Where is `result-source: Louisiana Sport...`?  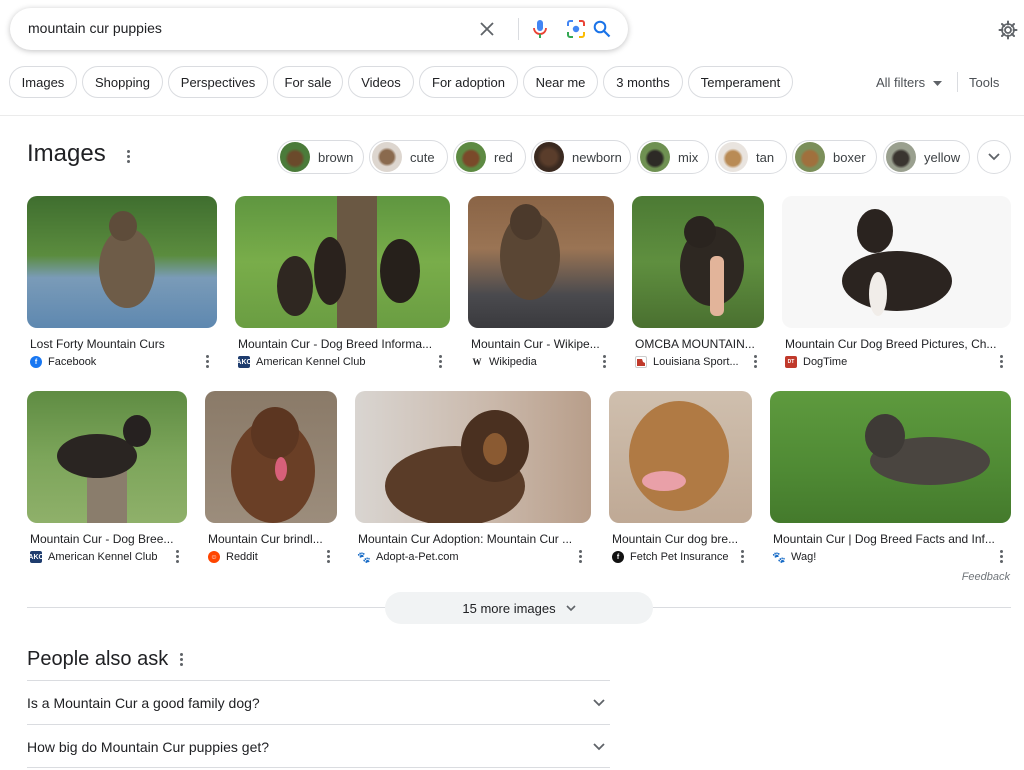
result-source: Louisiana Sport... is located at coordinates (687, 362).